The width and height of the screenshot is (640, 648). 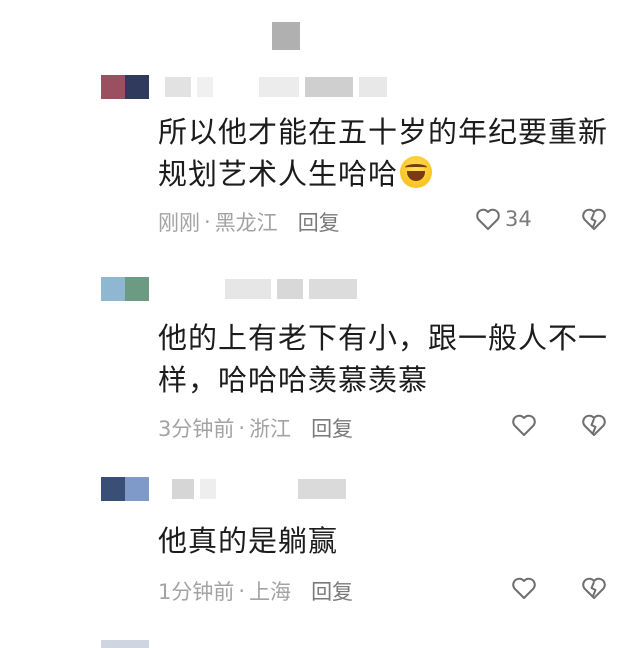 I want to click on comment-meta: 1分钟前 · 上海 回复, so click(x=255, y=591).